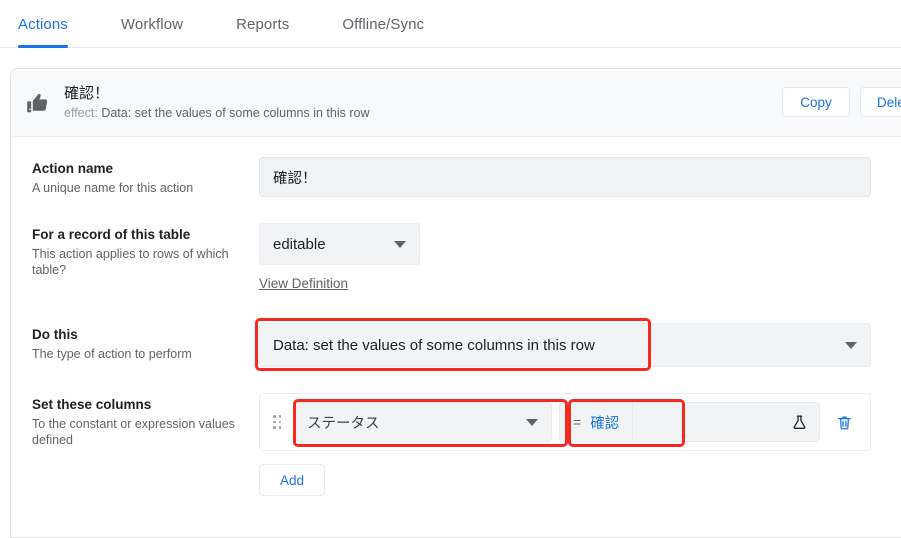  Describe the element at coordinates (111, 234) in the screenshot. I see `for-table-label: For a record of this table` at that location.